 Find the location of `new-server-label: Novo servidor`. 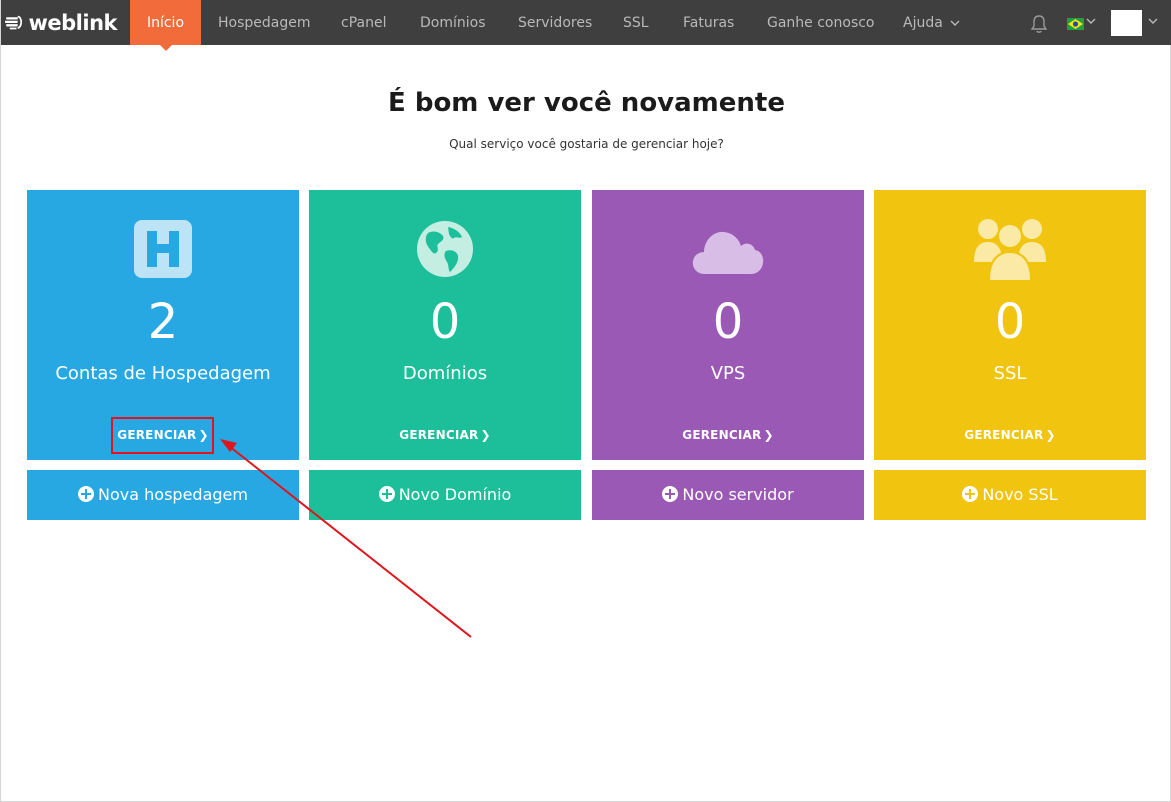

new-server-label: Novo servidor is located at coordinates (738, 494).